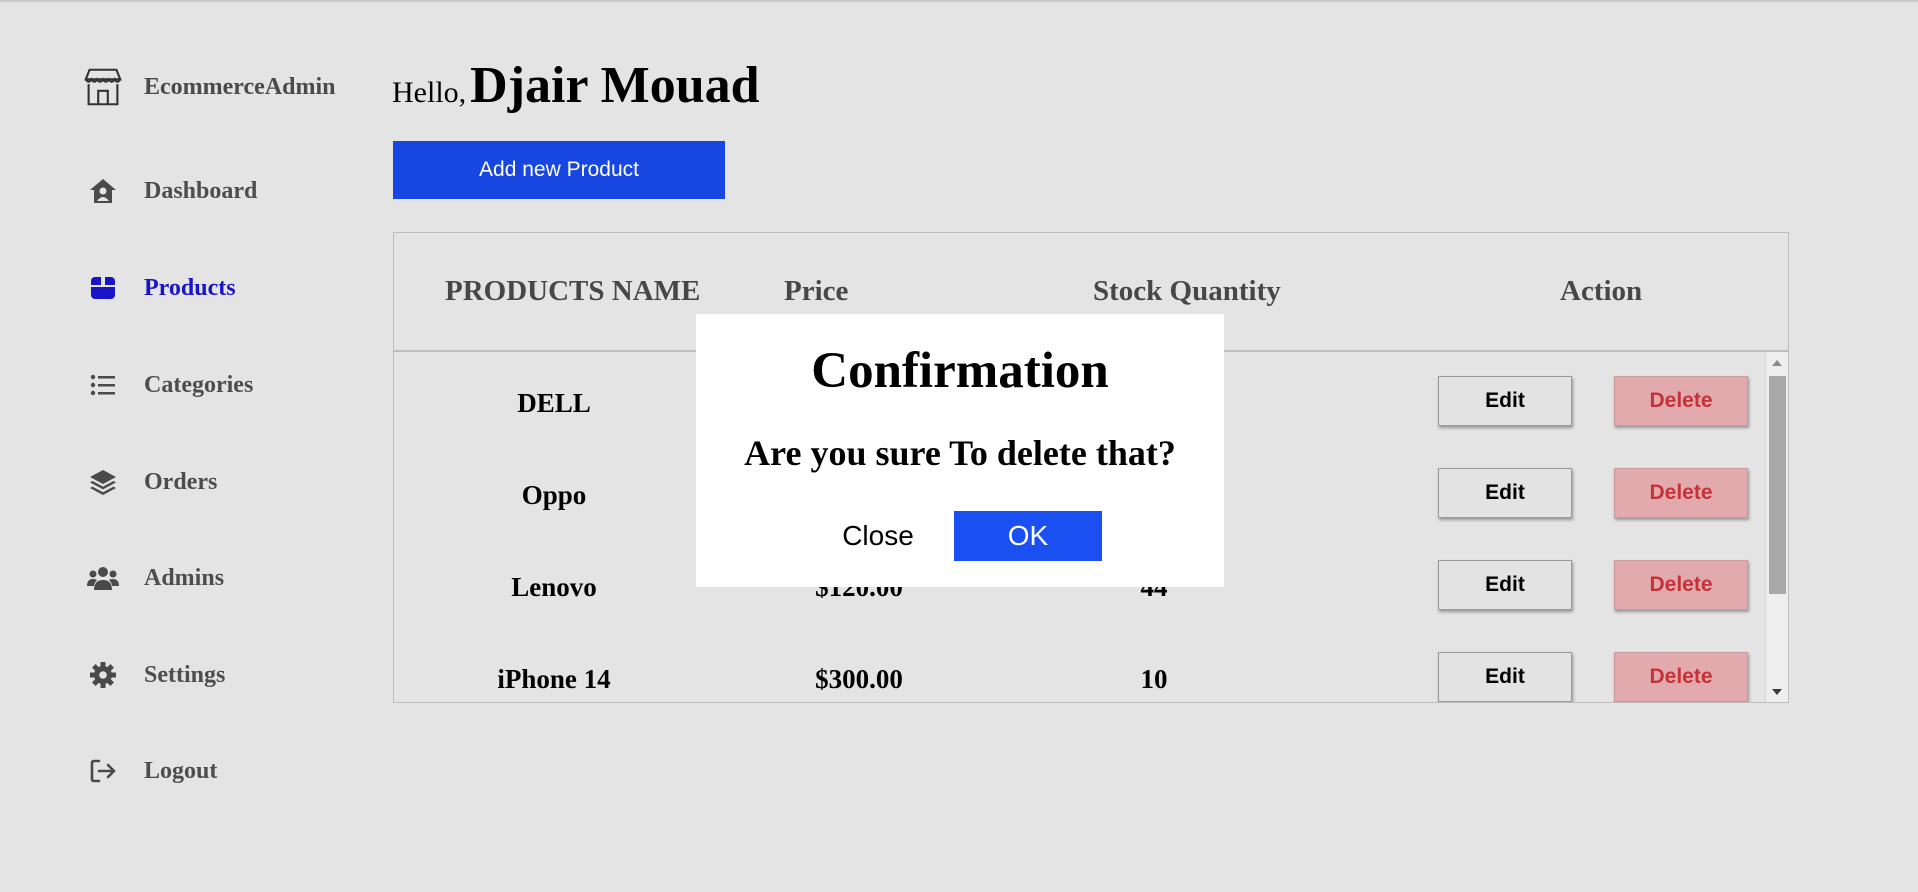 This screenshot has height=892, width=1918. What do you see at coordinates (103, 482) in the screenshot?
I see `layers-icon` at bounding box center [103, 482].